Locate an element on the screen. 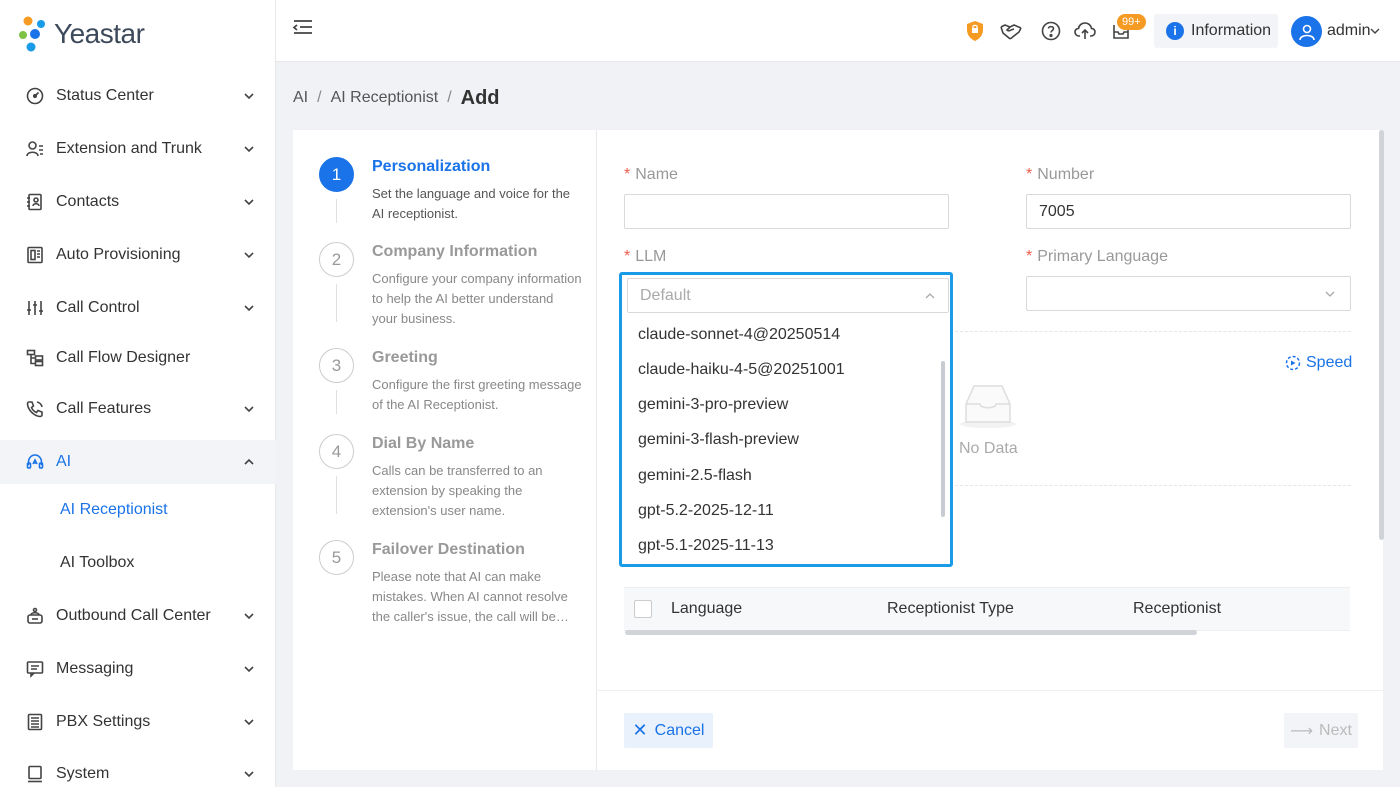 This screenshot has height=787, width=1400. information-button: i Information is located at coordinates (1216, 31).